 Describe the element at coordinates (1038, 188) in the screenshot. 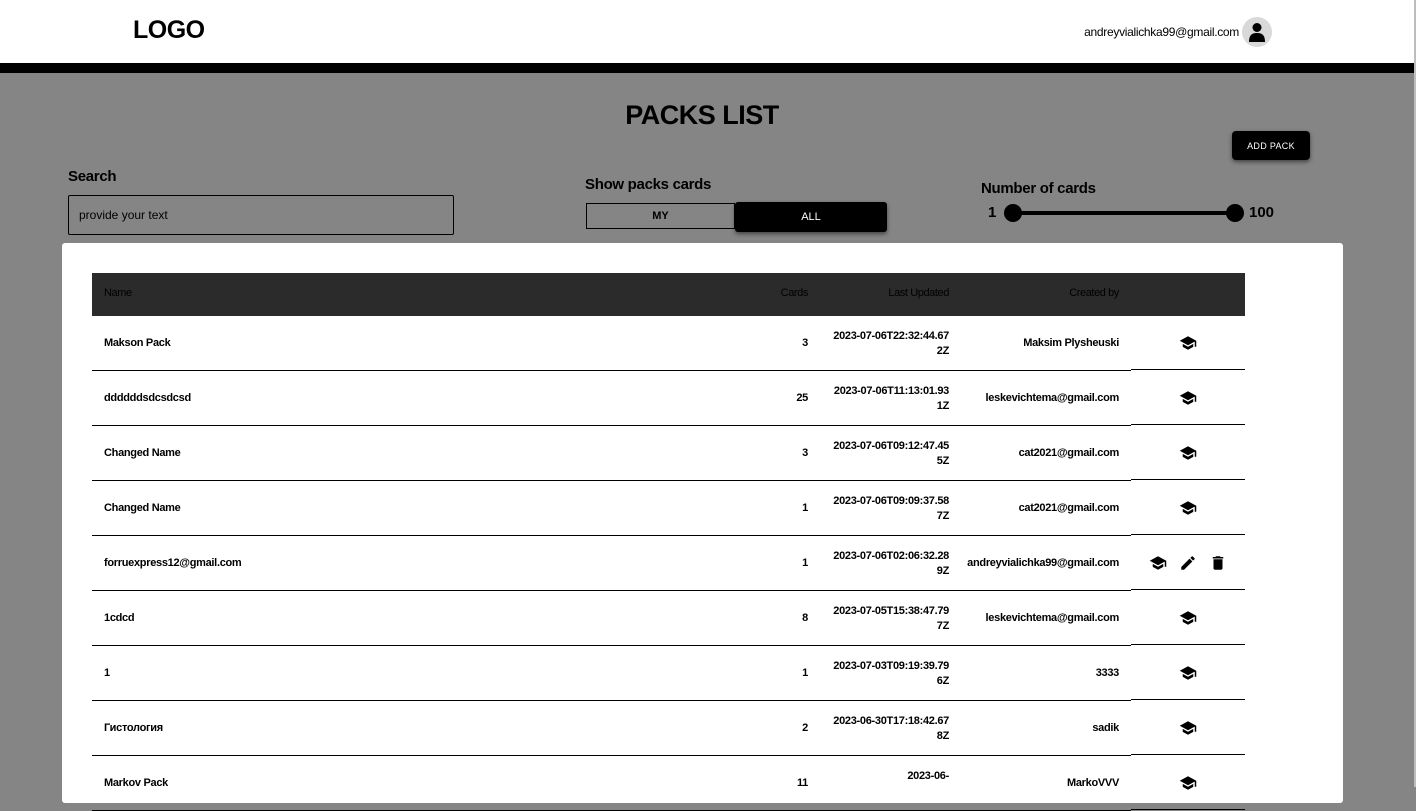

I see `number-of-cards-label: Number of cards` at that location.